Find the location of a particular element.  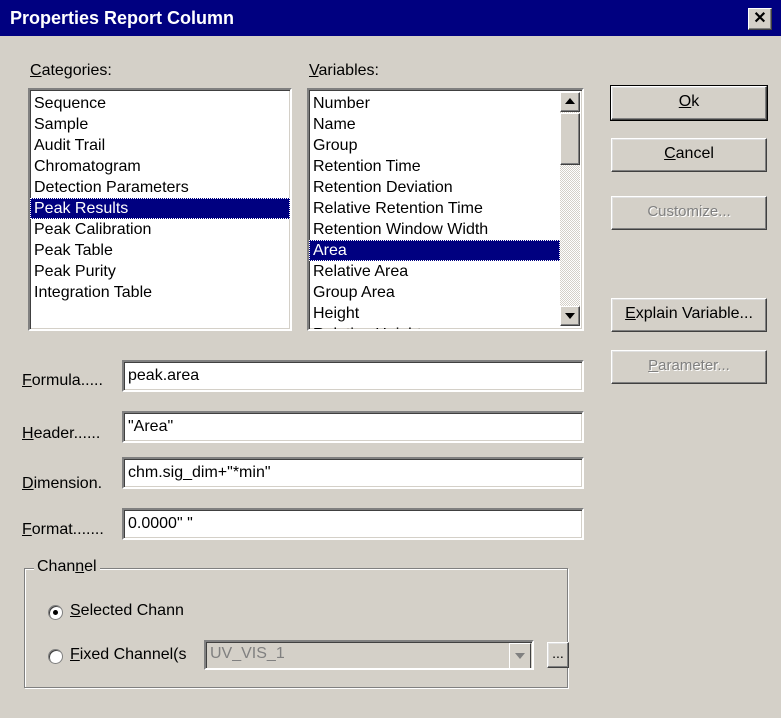

variables-scrollbar is located at coordinates (570, 209).